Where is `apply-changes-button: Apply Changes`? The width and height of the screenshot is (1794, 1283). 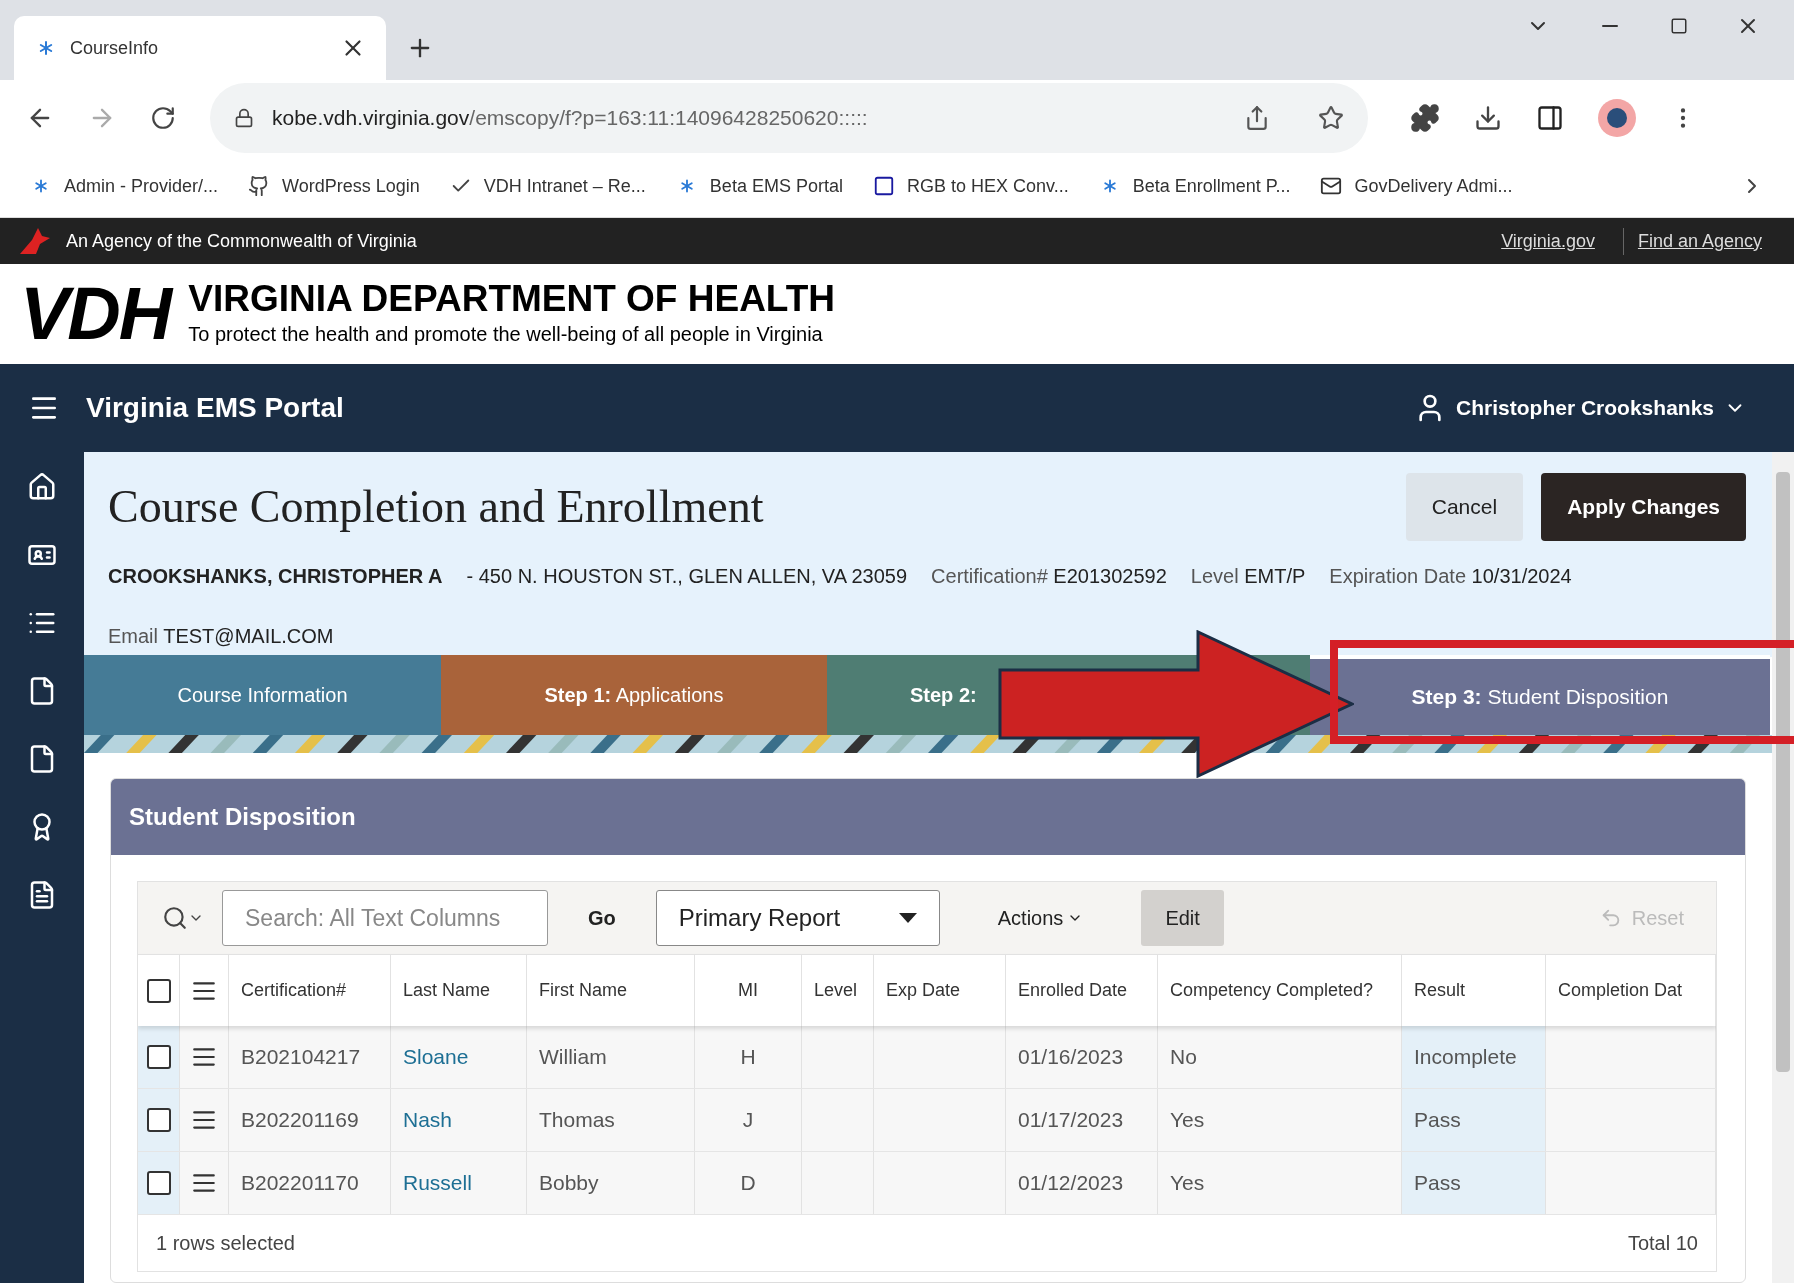 apply-changes-button: Apply Changes is located at coordinates (1643, 506).